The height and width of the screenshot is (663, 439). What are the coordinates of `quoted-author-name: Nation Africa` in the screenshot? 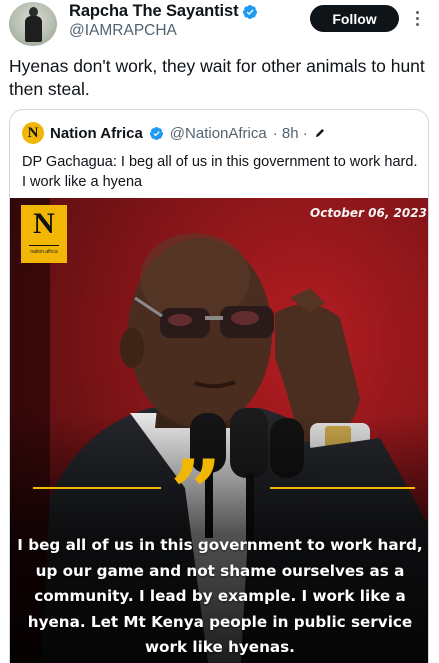 It's located at (96, 133).